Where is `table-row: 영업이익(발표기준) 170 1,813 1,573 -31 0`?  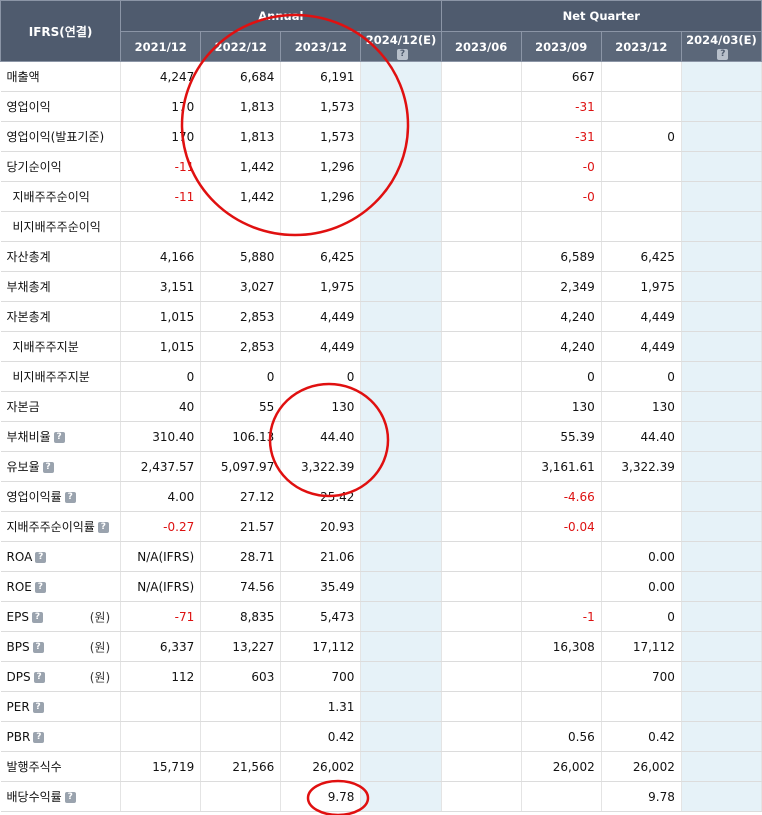 table-row: 영업이익(발표기준) 170 1,813 1,573 -31 0 is located at coordinates (381, 136).